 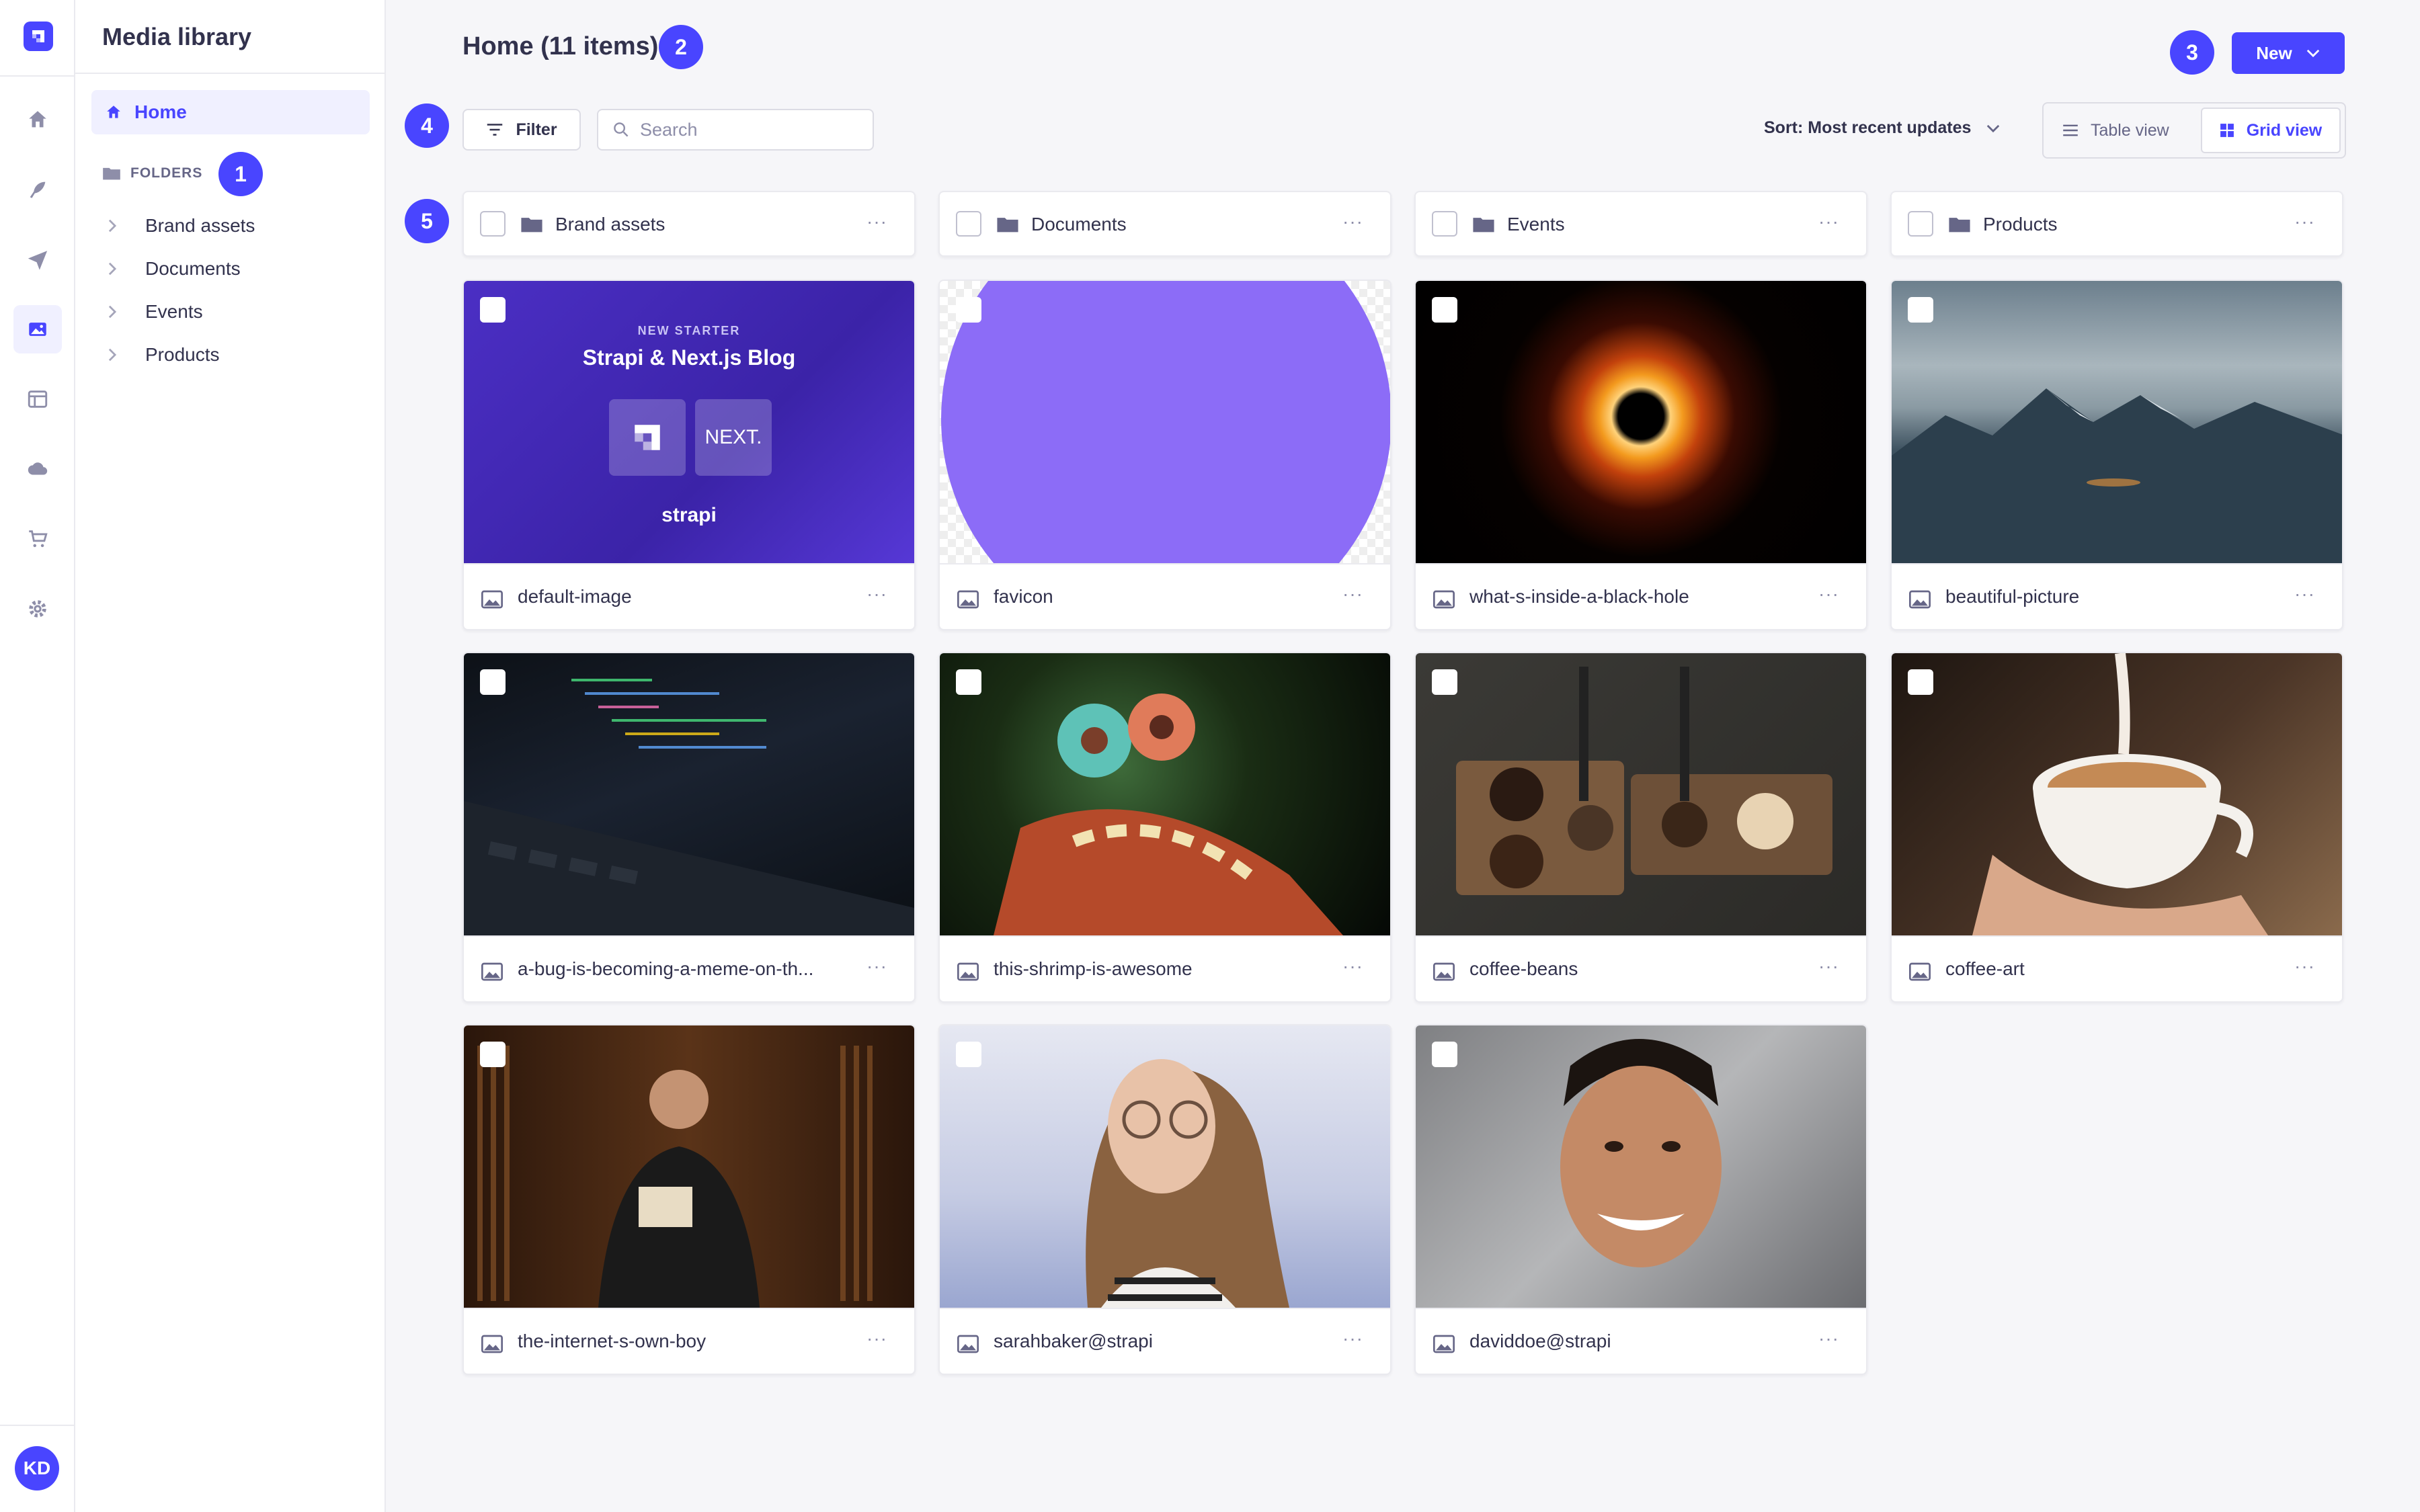 I want to click on folder-card-products: Products ···, so click(x=2116, y=224).